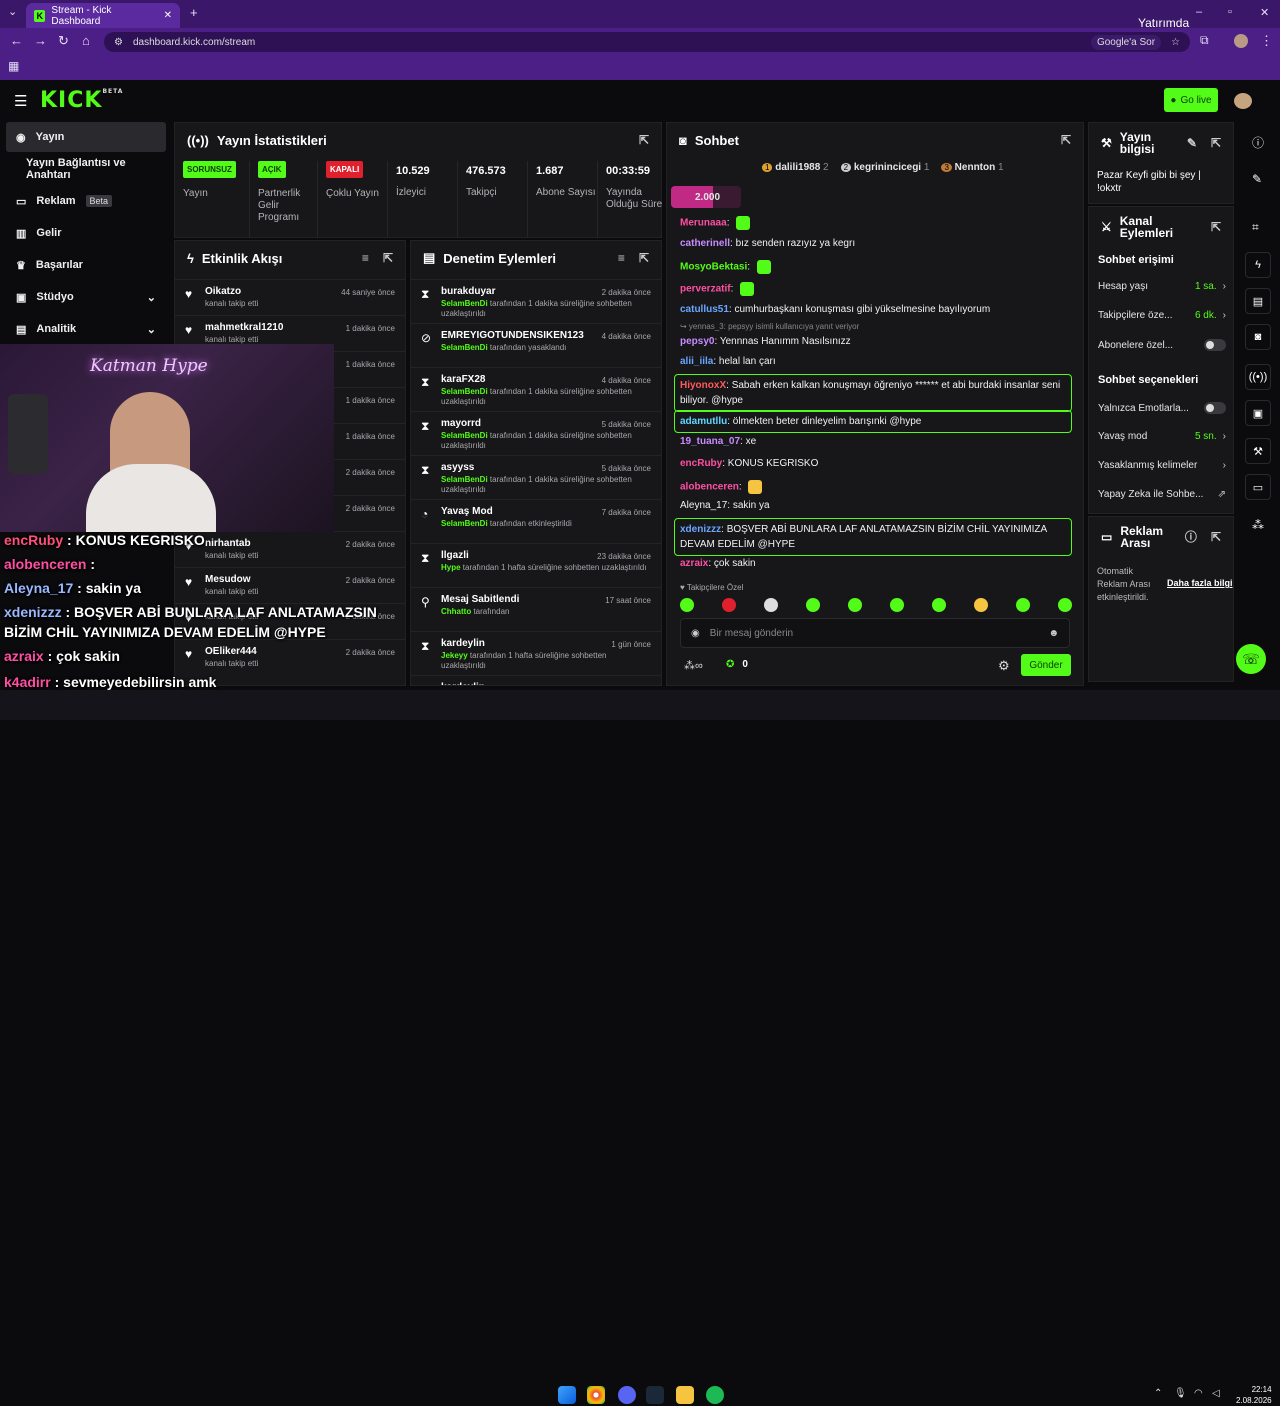 The height and width of the screenshot is (1406, 1280). I want to click on moderator-name: Jekeyy, so click(454, 655).